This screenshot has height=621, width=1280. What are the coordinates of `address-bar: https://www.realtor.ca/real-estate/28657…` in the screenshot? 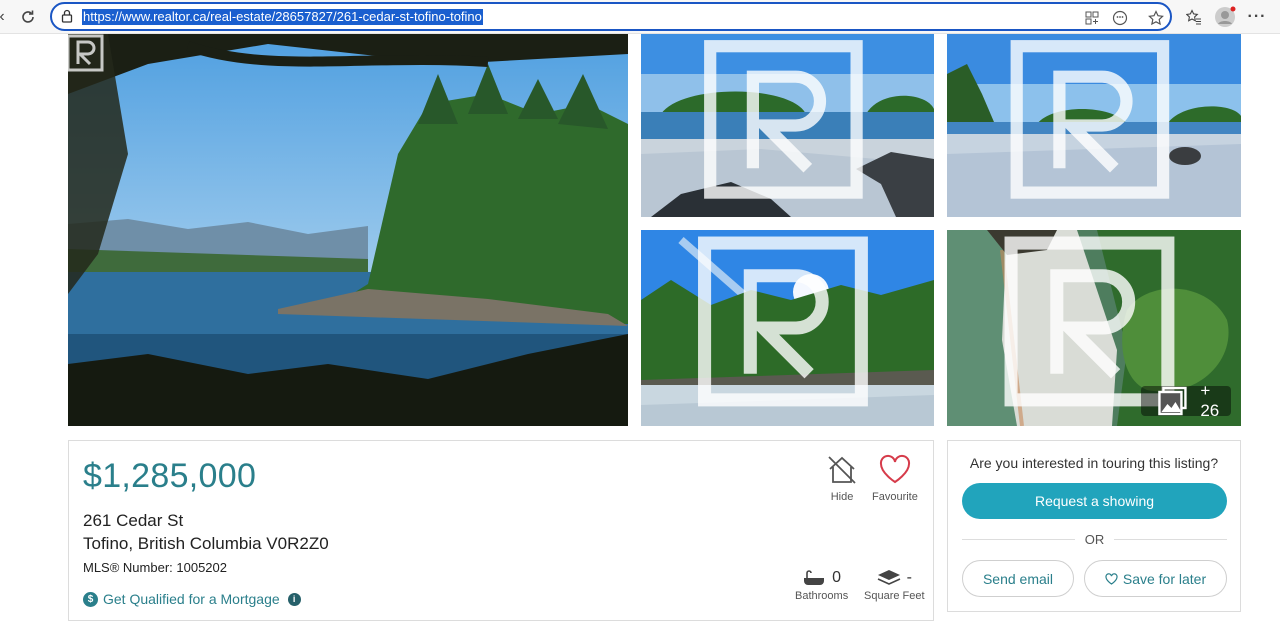 It's located at (611, 16).